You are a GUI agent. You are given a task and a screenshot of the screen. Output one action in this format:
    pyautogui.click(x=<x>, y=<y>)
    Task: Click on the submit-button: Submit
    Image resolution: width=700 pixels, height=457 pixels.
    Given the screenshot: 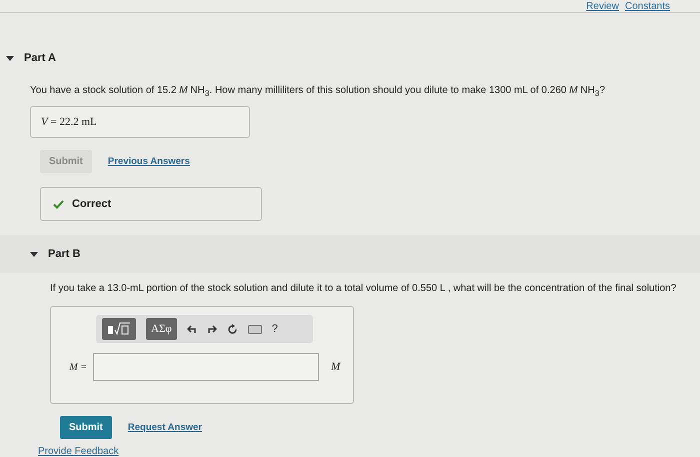 What is the action you would take?
    pyautogui.click(x=86, y=427)
    